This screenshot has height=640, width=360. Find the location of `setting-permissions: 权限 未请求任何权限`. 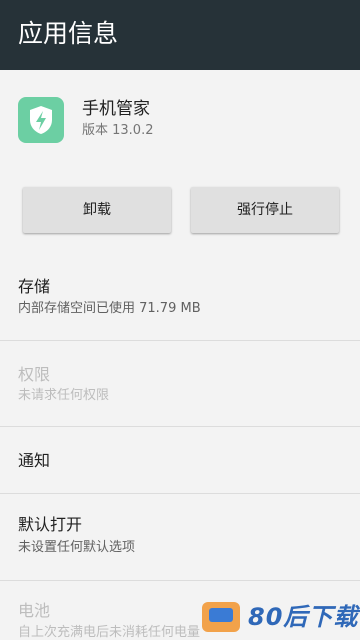

setting-permissions: 权限 未请求任何权限 is located at coordinates (180, 387).